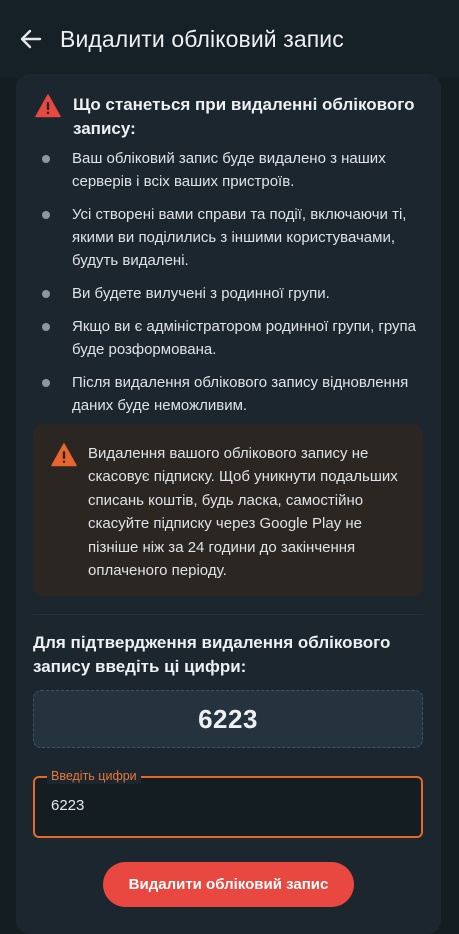 This screenshot has height=934, width=459. What do you see at coordinates (201, 293) in the screenshot?
I see `list-item-text: Ви будете вилучені з родинної групи.` at bounding box center [201, 293].